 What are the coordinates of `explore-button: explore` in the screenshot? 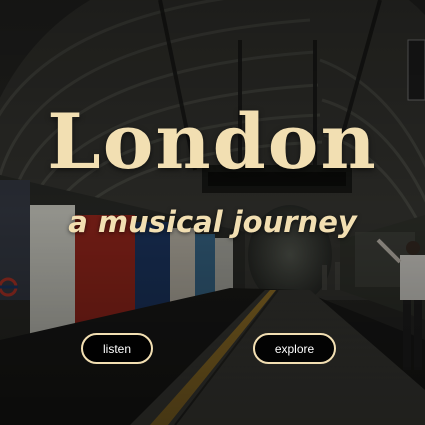 It's located at (294, 348).